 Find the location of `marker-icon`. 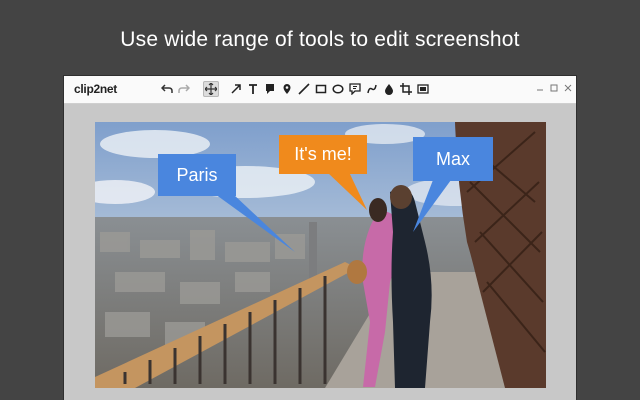

marker-icon is located at coordinates (287, 89).